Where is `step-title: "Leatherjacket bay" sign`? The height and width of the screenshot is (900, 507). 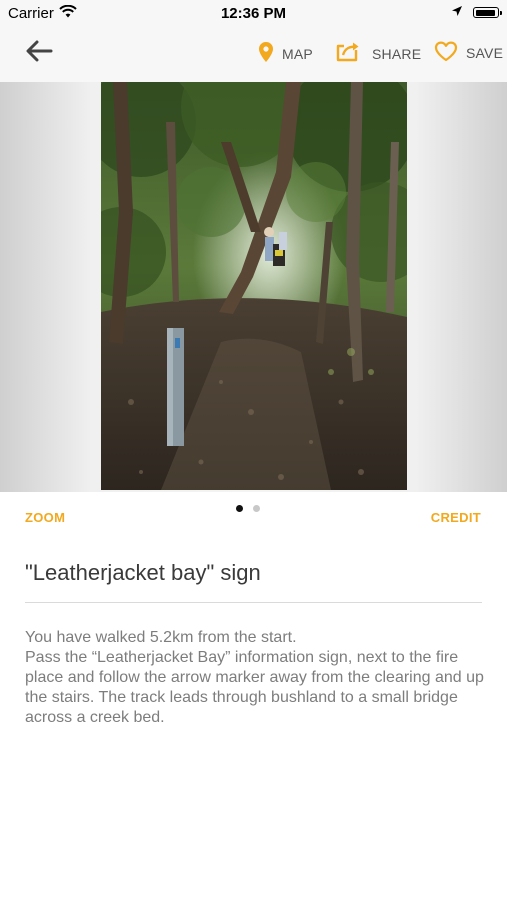 step-title: "Leatherjacket bay" sign is located at coordinates (143, 572).